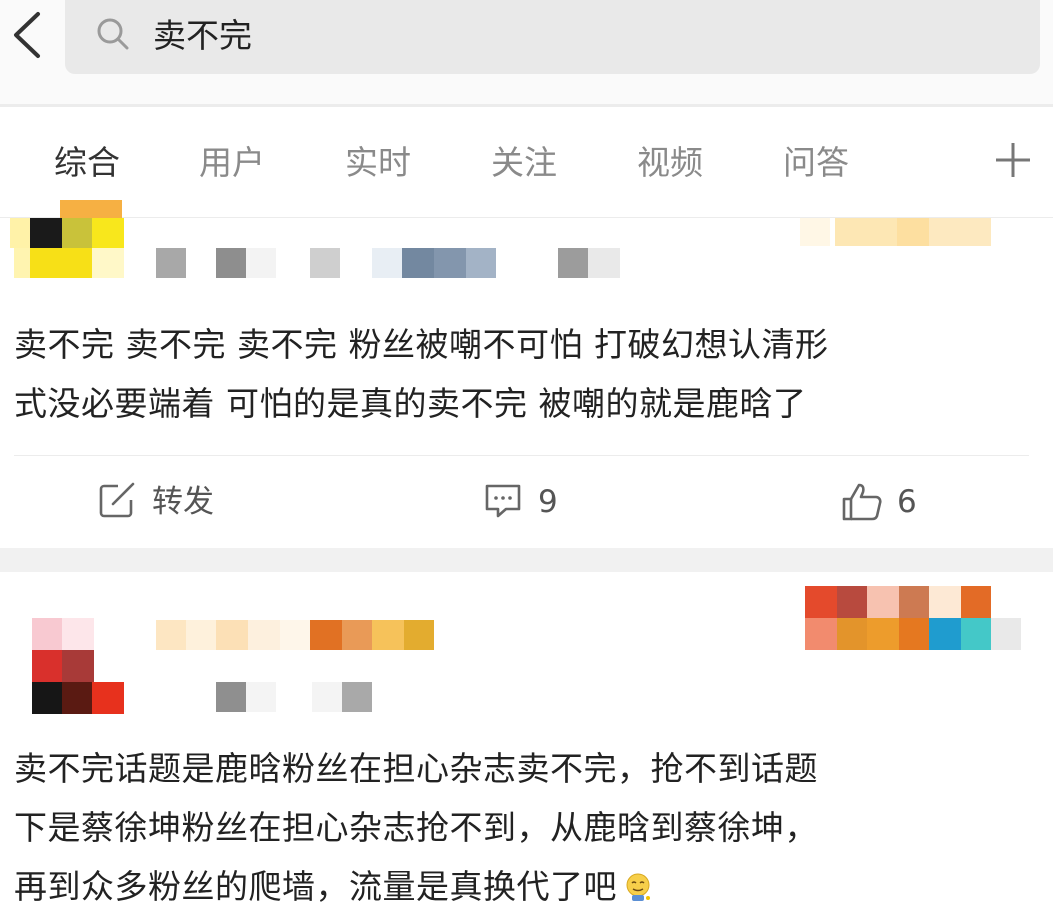 This screenshot has width=1053, height=916. What do you see at coordinates (232, 163) in the screenshot?
I see `tab-users: 用户` at bounding box center [232, 163].